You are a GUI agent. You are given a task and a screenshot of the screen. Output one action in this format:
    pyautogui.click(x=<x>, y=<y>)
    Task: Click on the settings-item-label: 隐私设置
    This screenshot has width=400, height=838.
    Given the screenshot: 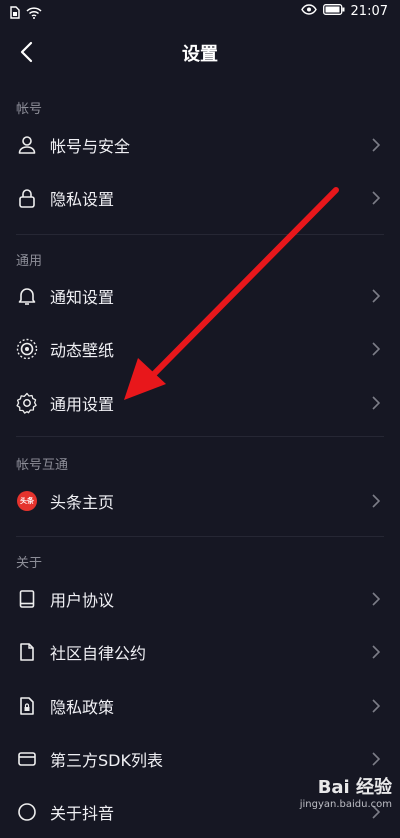 What is the action you would take?
    pyautogui.click(x=82, y=199)
    